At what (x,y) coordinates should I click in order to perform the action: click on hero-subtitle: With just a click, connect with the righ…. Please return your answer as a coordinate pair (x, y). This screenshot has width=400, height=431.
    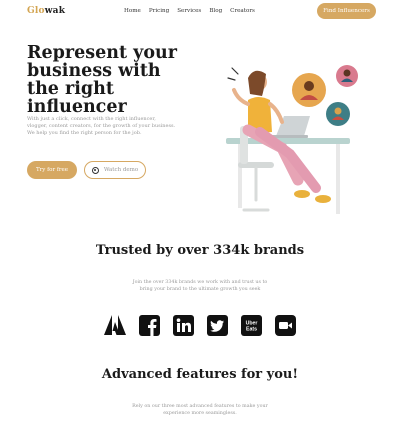
    Looking at the image, I should click on (101, 126).